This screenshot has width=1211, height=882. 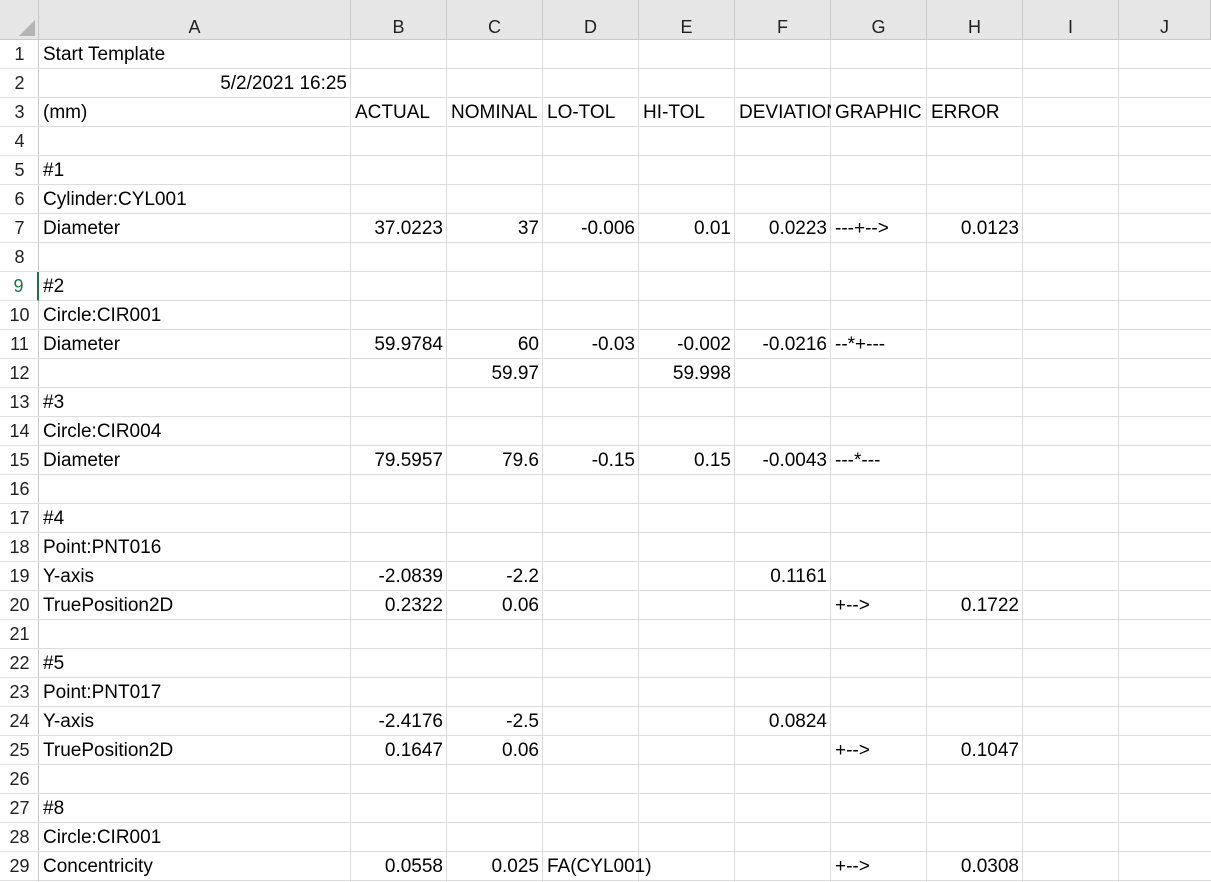 What do you see at coordinates (195, 315) in the screenshot?
I see `cell-a10: Circle:CIR001` at bounding box center [195, 315].